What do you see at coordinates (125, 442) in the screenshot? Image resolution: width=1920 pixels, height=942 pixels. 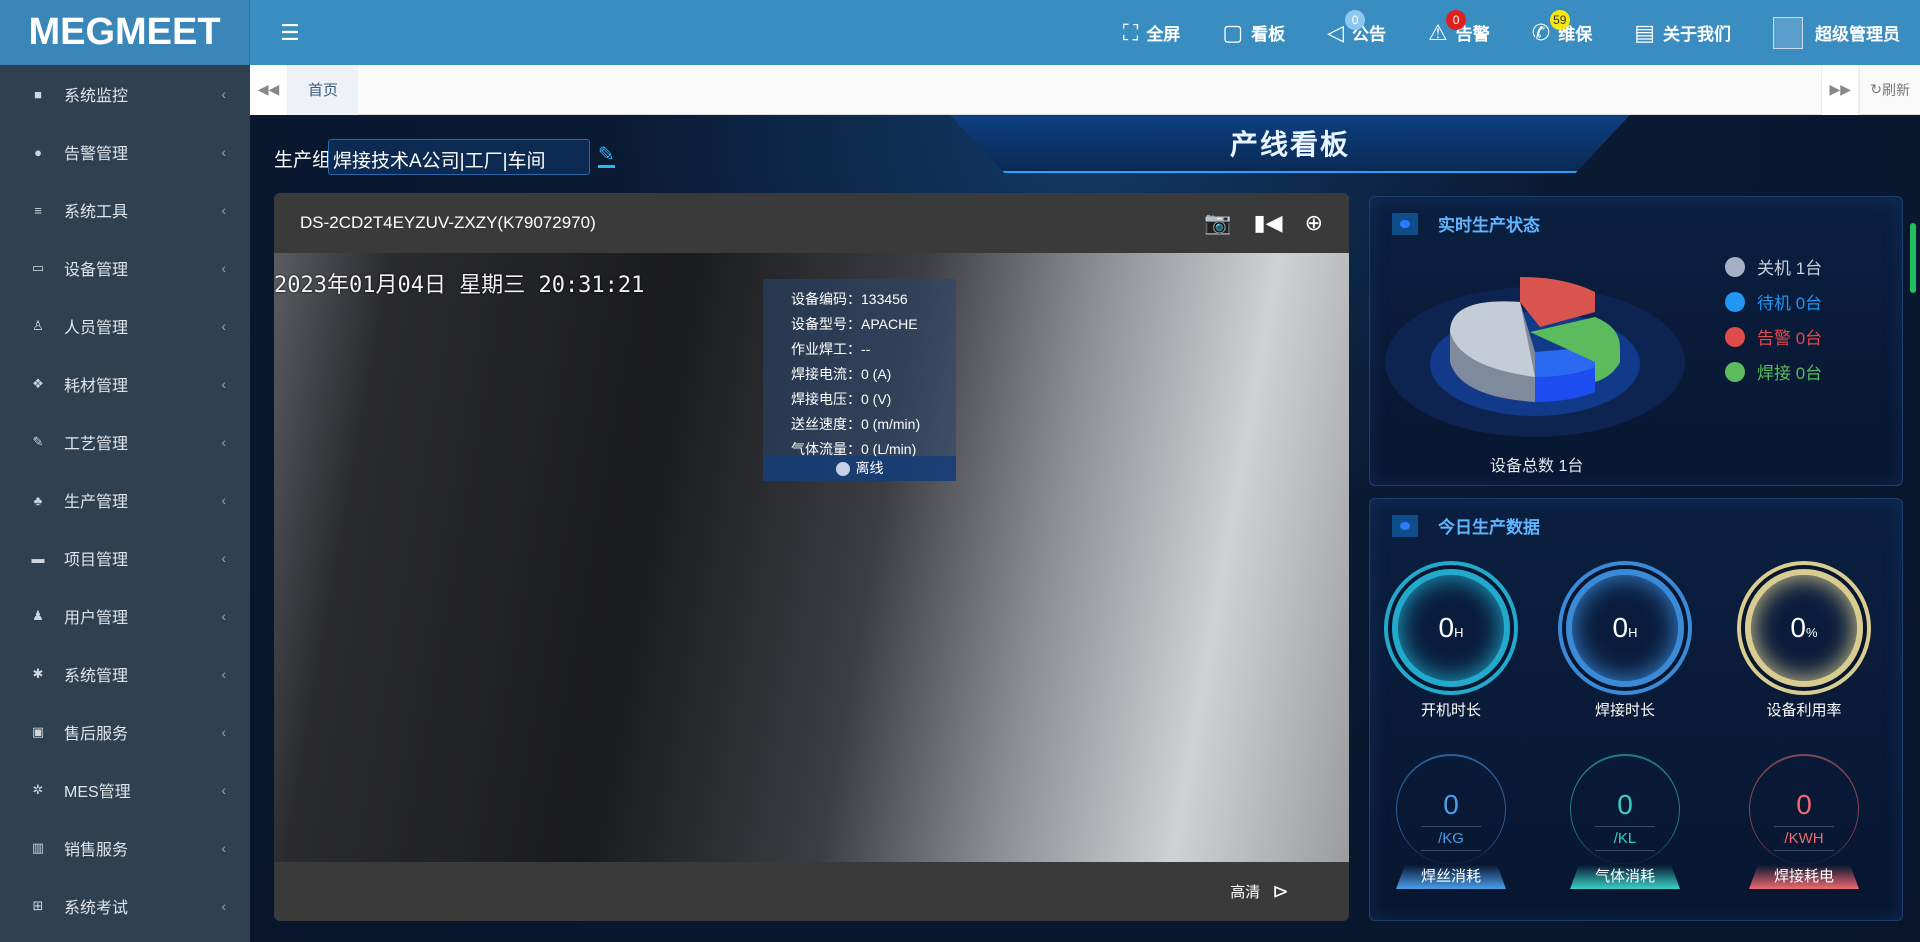 I see `sidebar-item: ✎ 工艺管理 ‹` at bounding box center [125, 442].